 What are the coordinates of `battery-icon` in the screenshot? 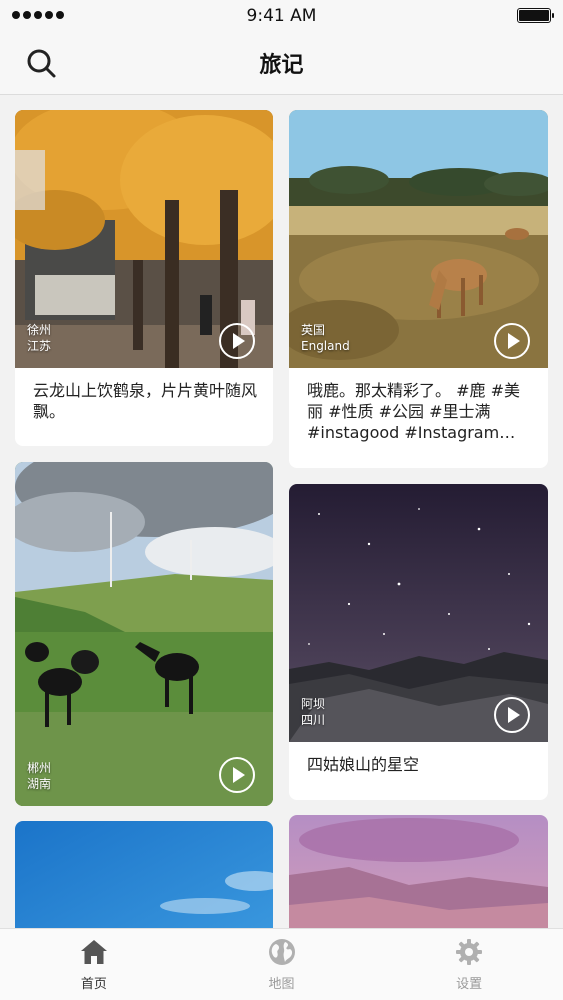 It's located at (535, 15).